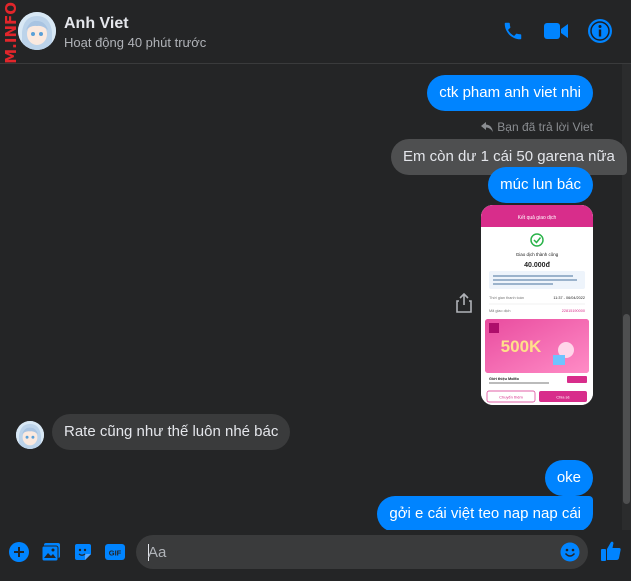 The height and width of the screenshot is (581, 631). What do you see at coordinates (510, 93) in the screenshot?
I see `message-outgoing: ctk pham anh viet nhi` at bounding box center [510, 93].